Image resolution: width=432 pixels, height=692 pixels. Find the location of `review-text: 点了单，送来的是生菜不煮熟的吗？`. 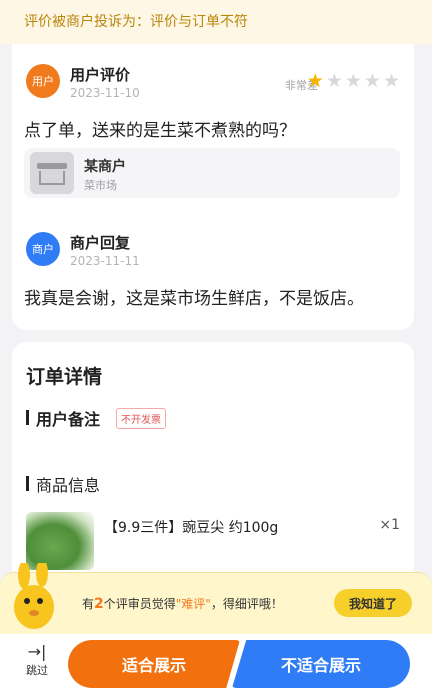

review-text: 点了单，送来的是生菜不煮熟的吗？ is located at coordinates (160, 131).